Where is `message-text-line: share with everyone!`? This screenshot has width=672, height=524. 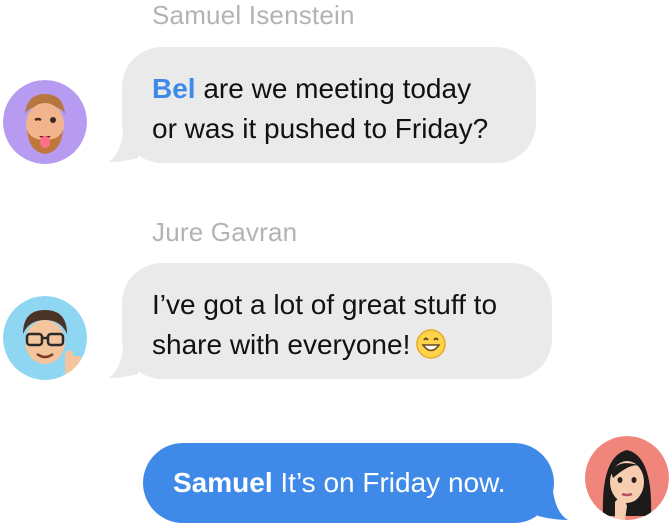
message-text-line: share with everyone! is located at coordinates (337, 345).